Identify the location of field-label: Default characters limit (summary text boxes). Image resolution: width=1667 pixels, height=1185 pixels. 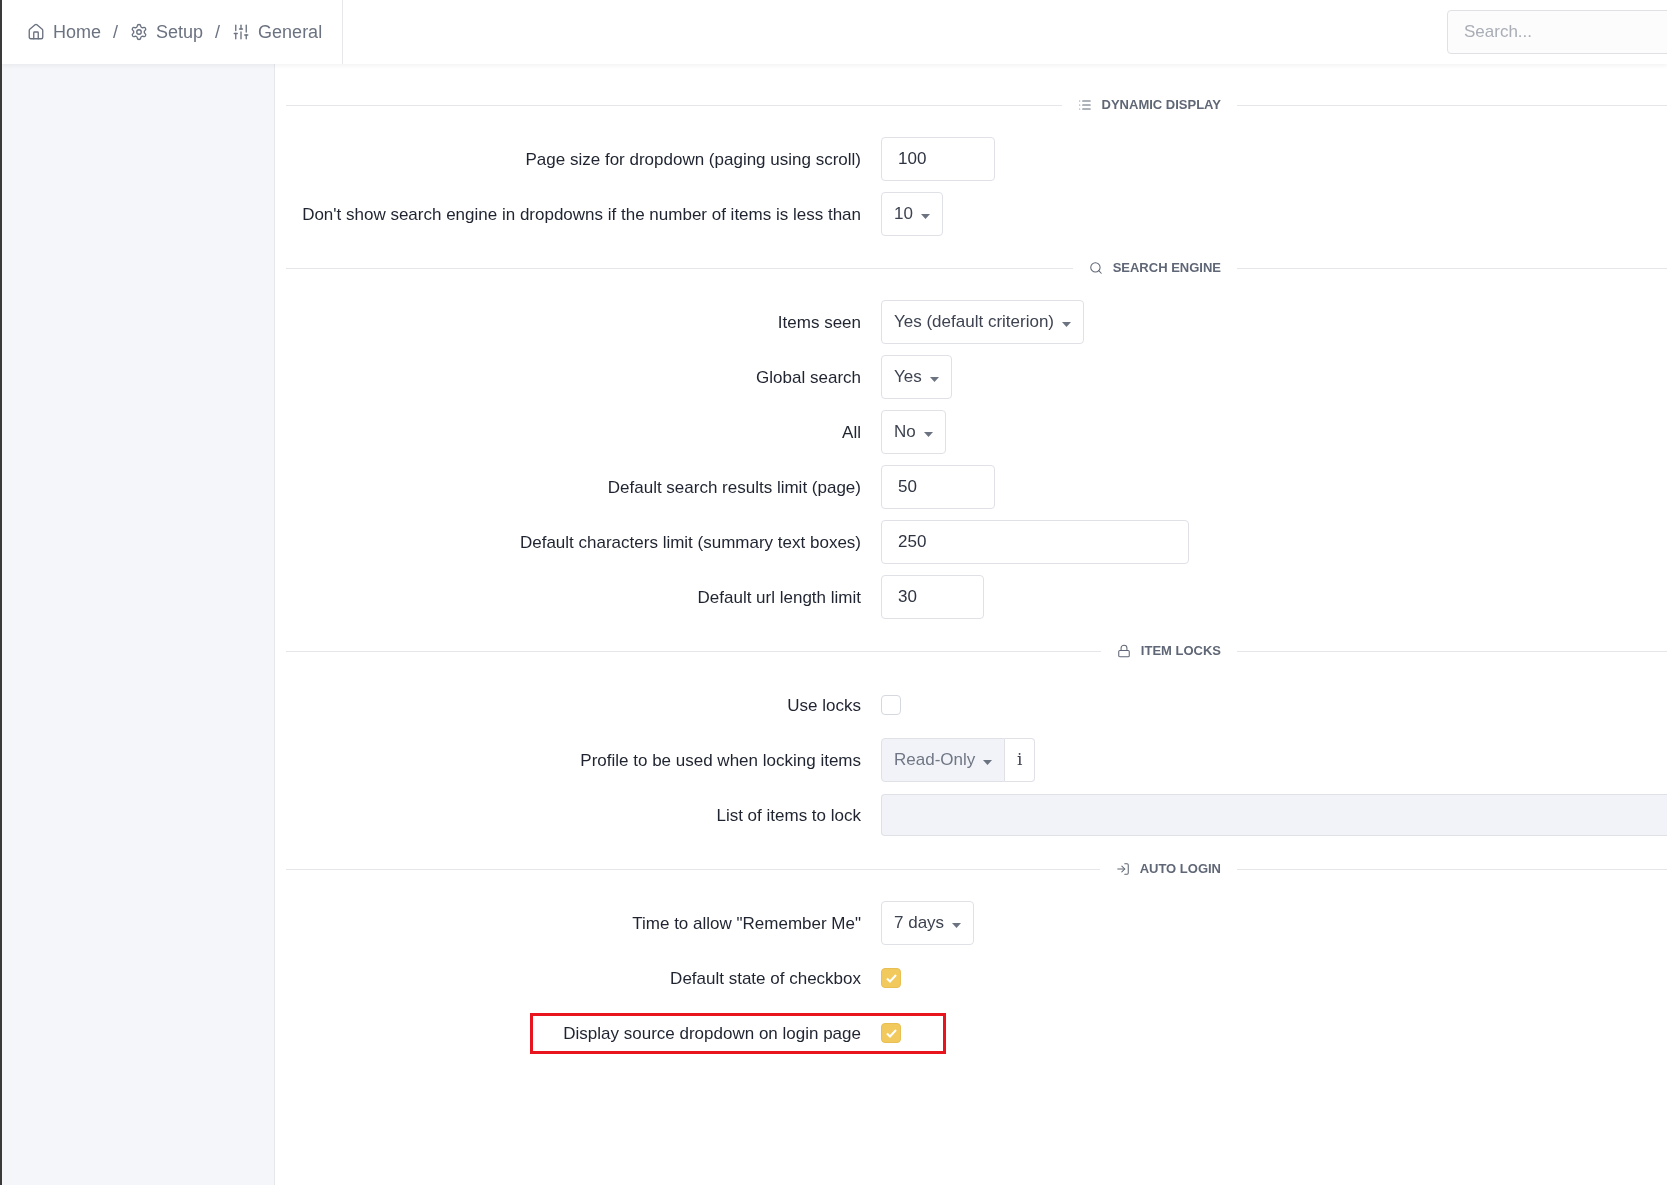
(689, 542).